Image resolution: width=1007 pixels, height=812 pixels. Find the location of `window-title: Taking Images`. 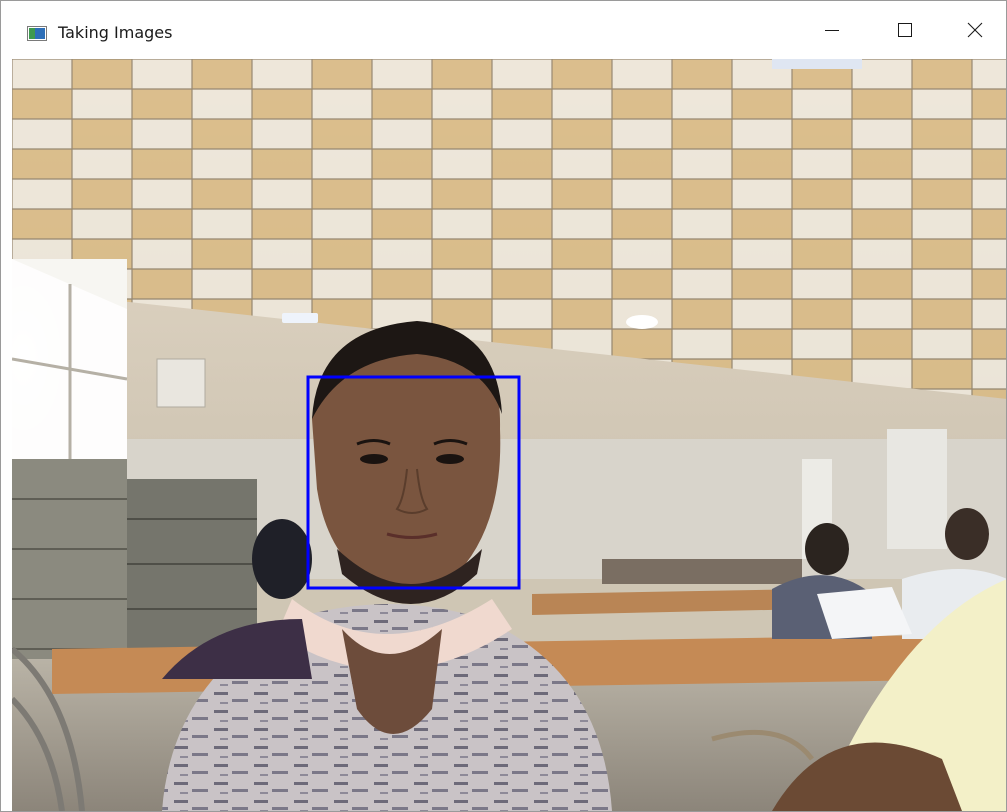

window-title: Taking Images is located at coordinates (115, 32).